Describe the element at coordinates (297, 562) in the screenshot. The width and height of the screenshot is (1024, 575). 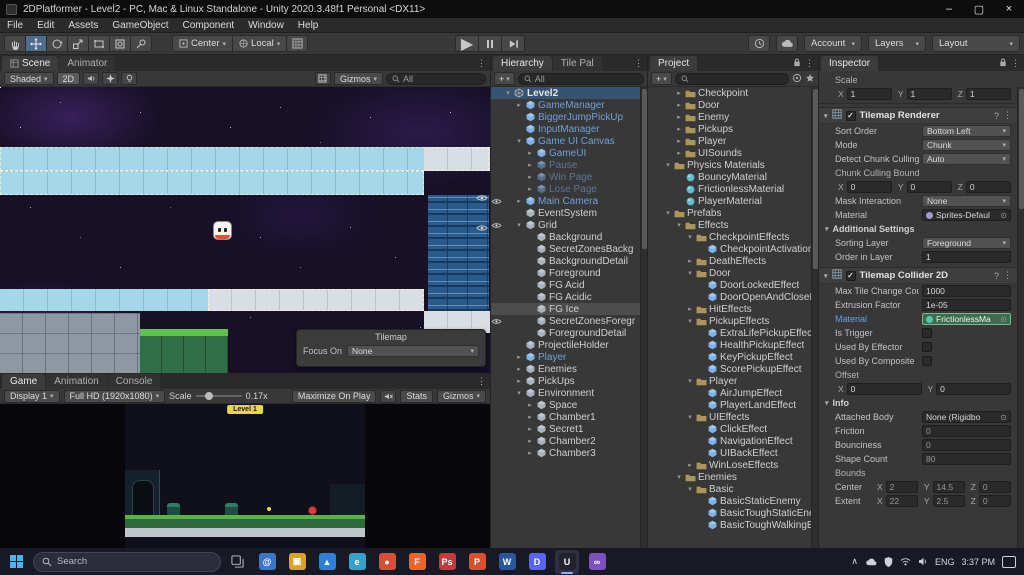
I see `taskbar-app-file-explorer: ▣` at that location.